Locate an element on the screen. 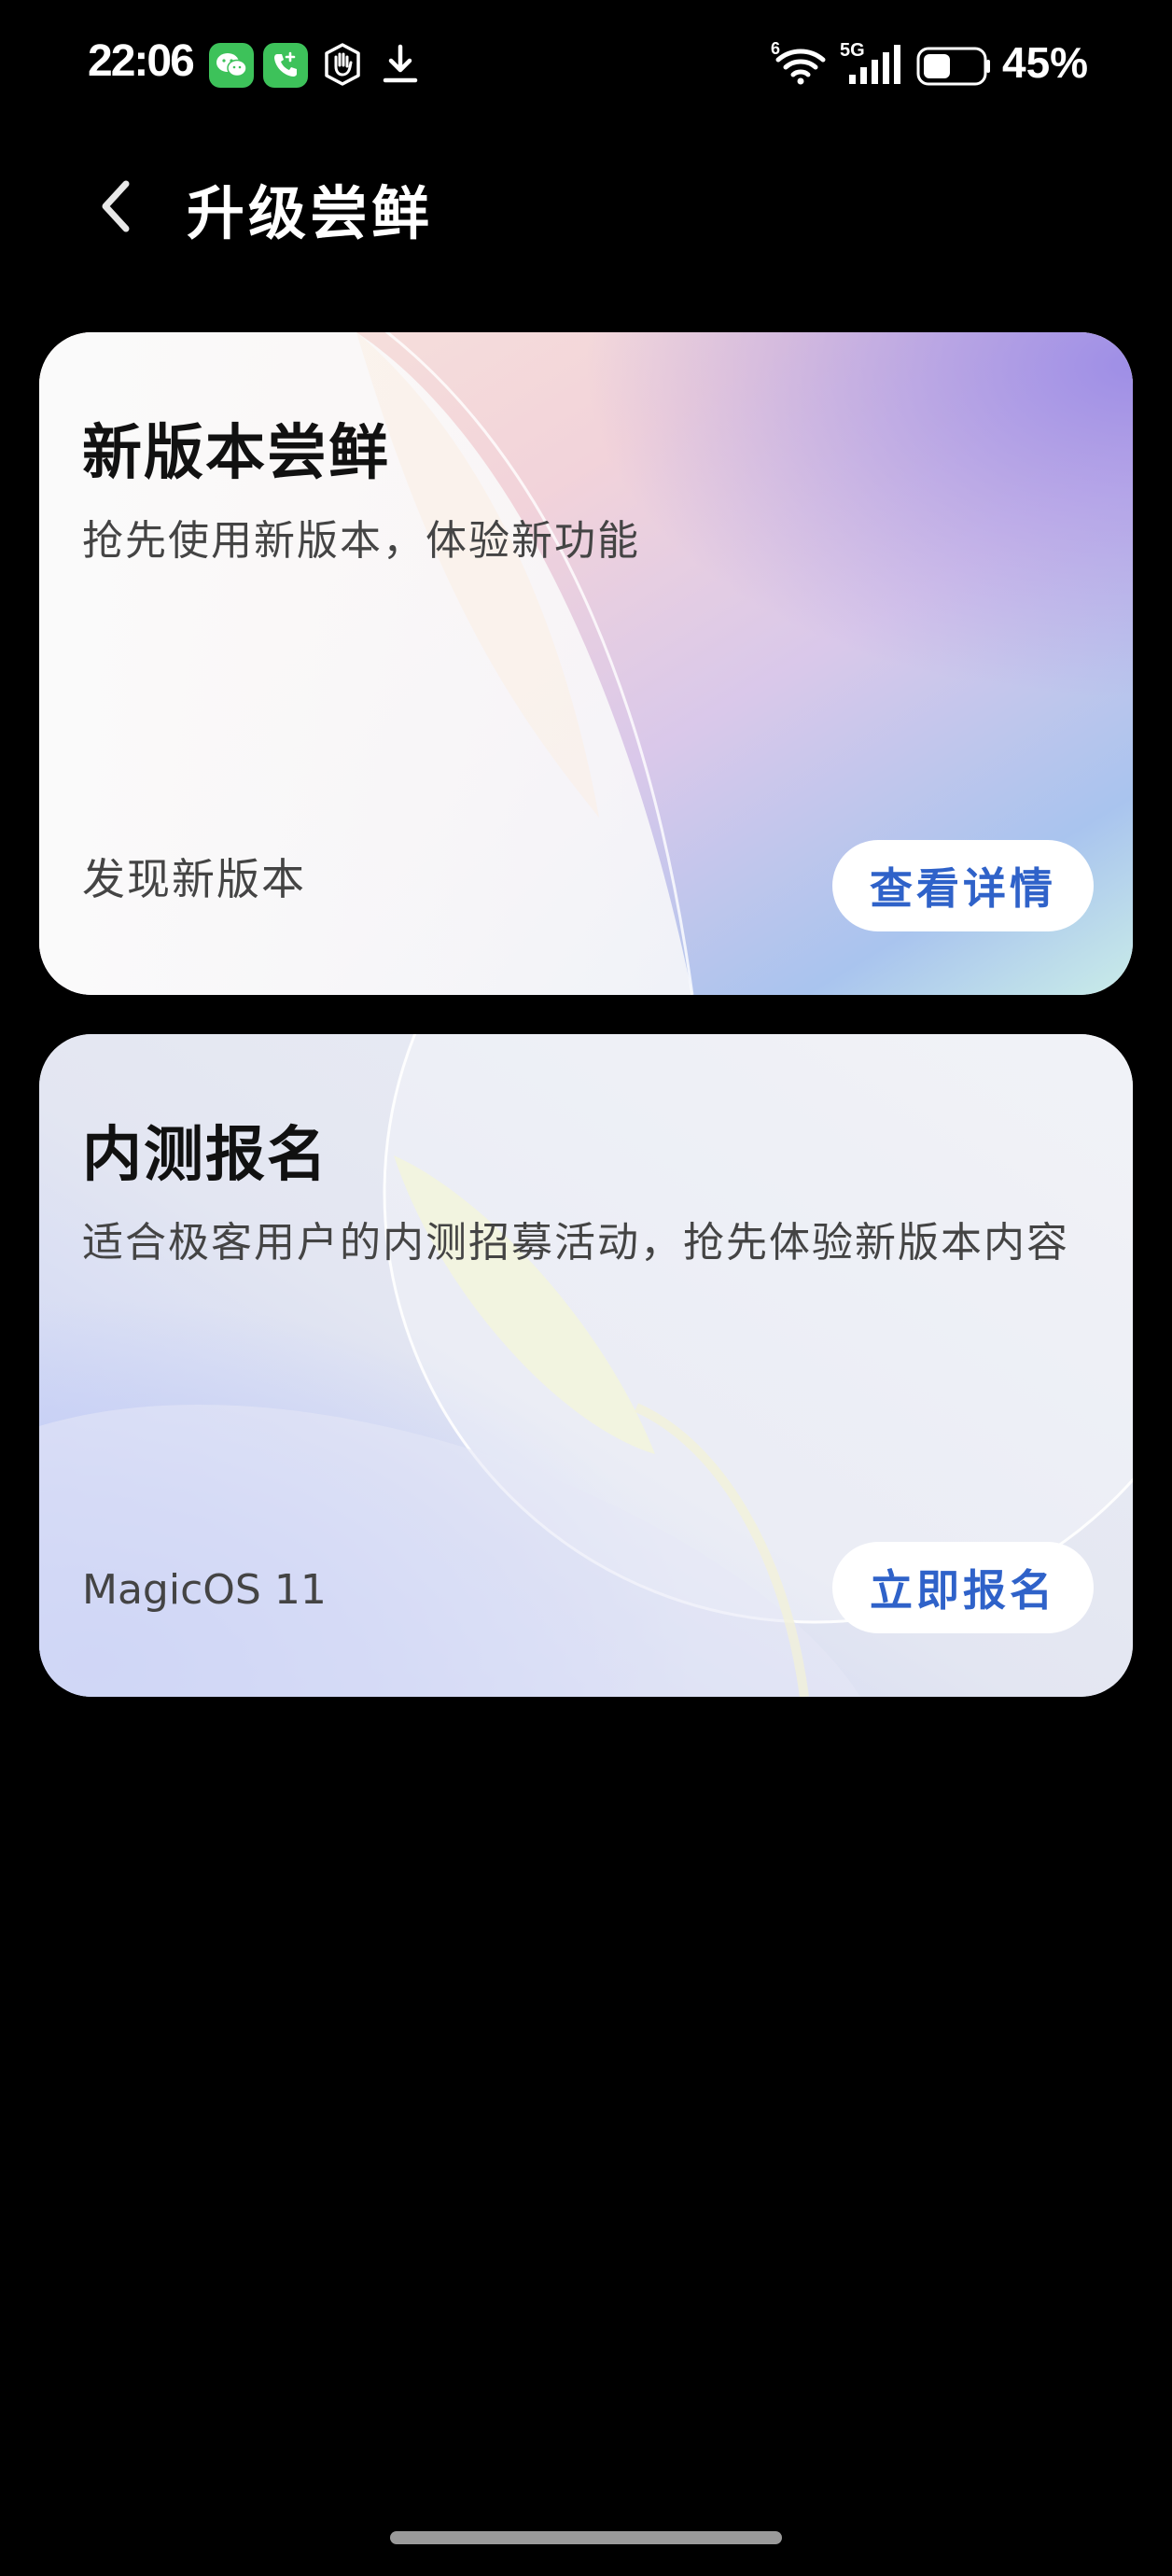 This screenshot has height=2576, width=1172. wifi-label: 6 is located at coordinates (775, 48).